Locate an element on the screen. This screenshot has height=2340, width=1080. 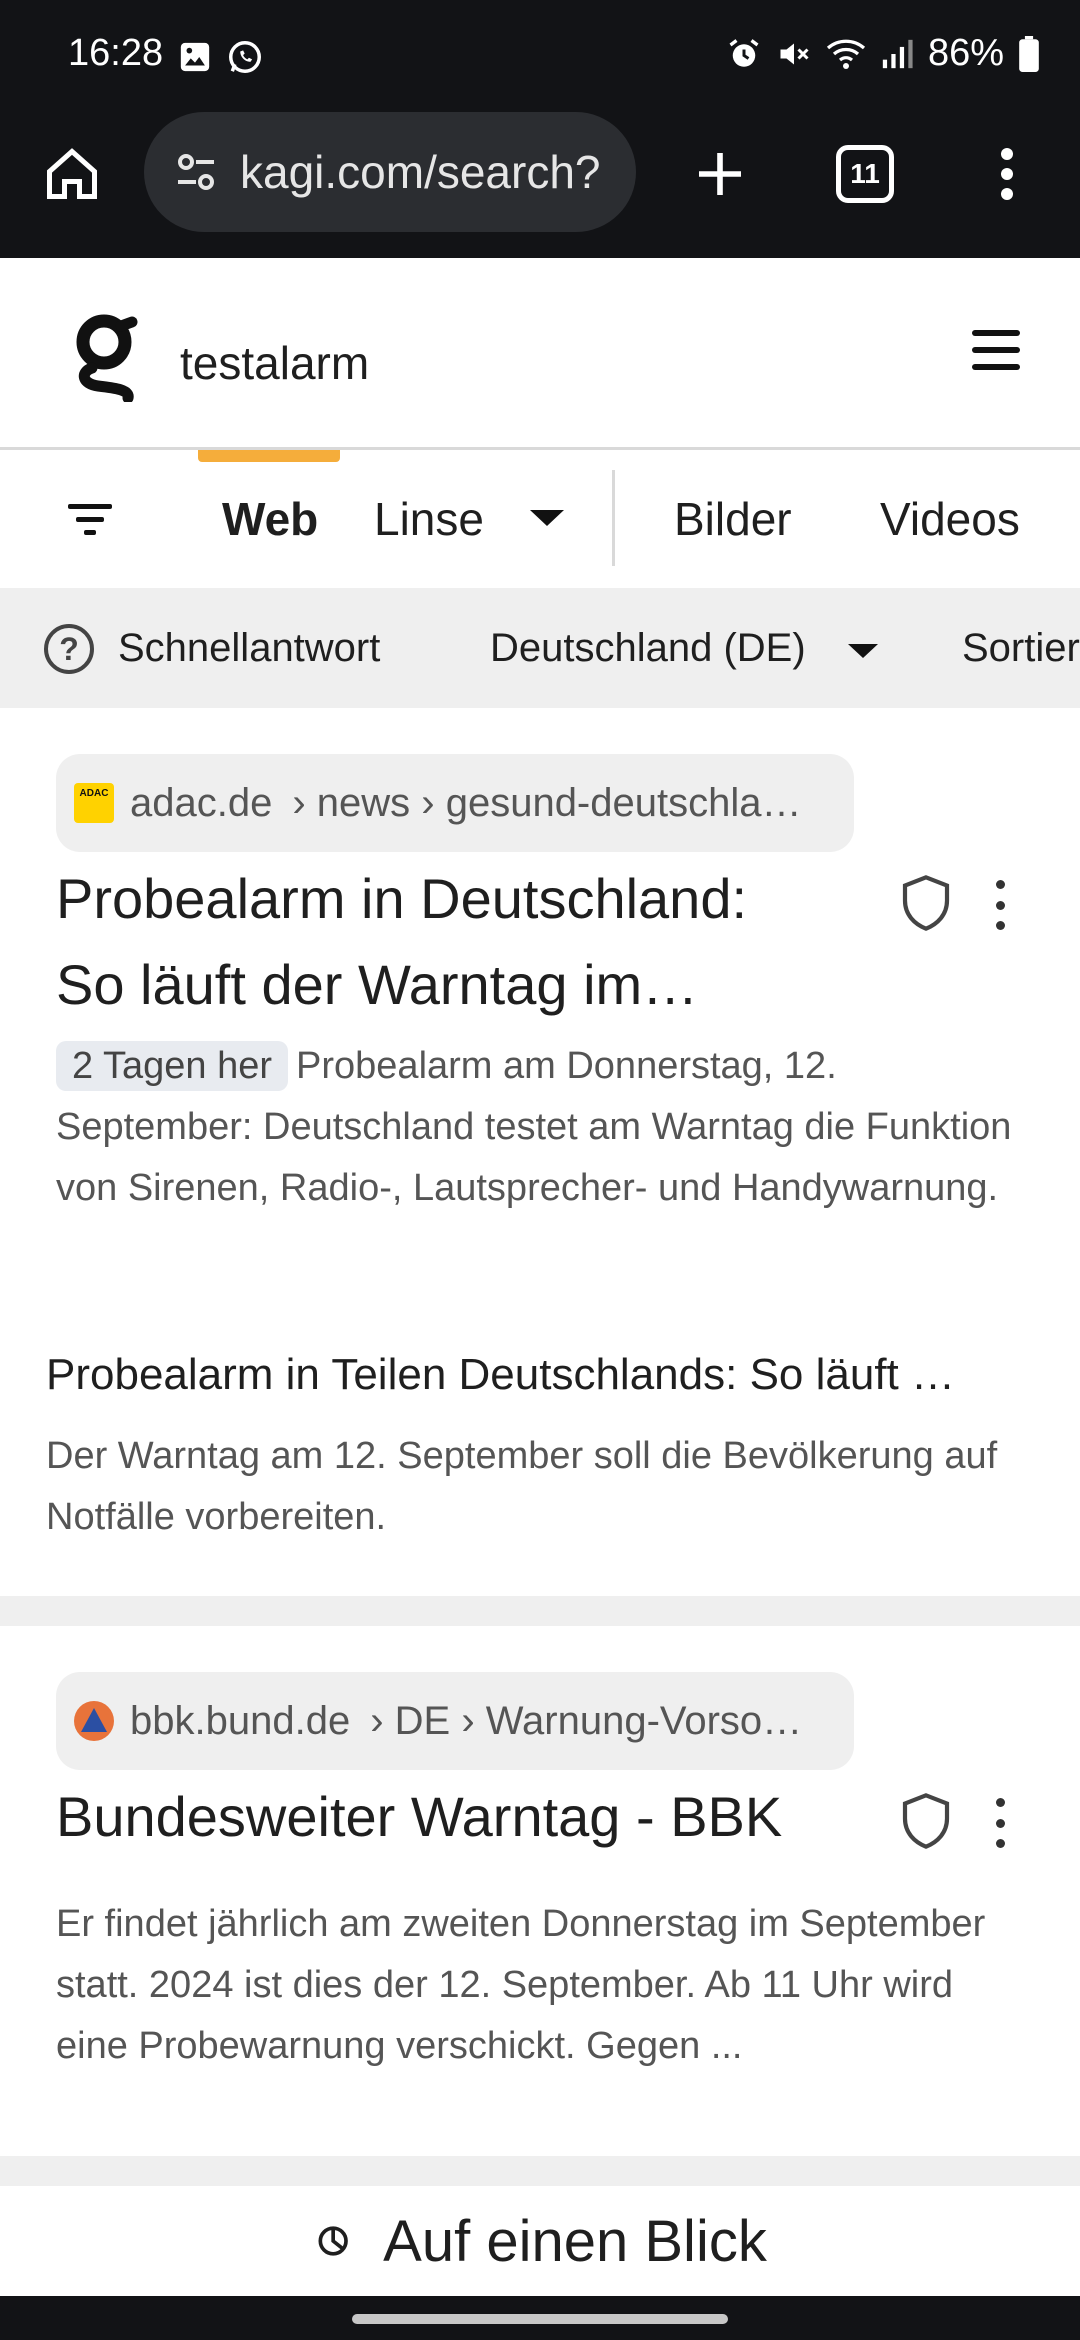
whatsapp-icon is located at coordinates (245, 57).